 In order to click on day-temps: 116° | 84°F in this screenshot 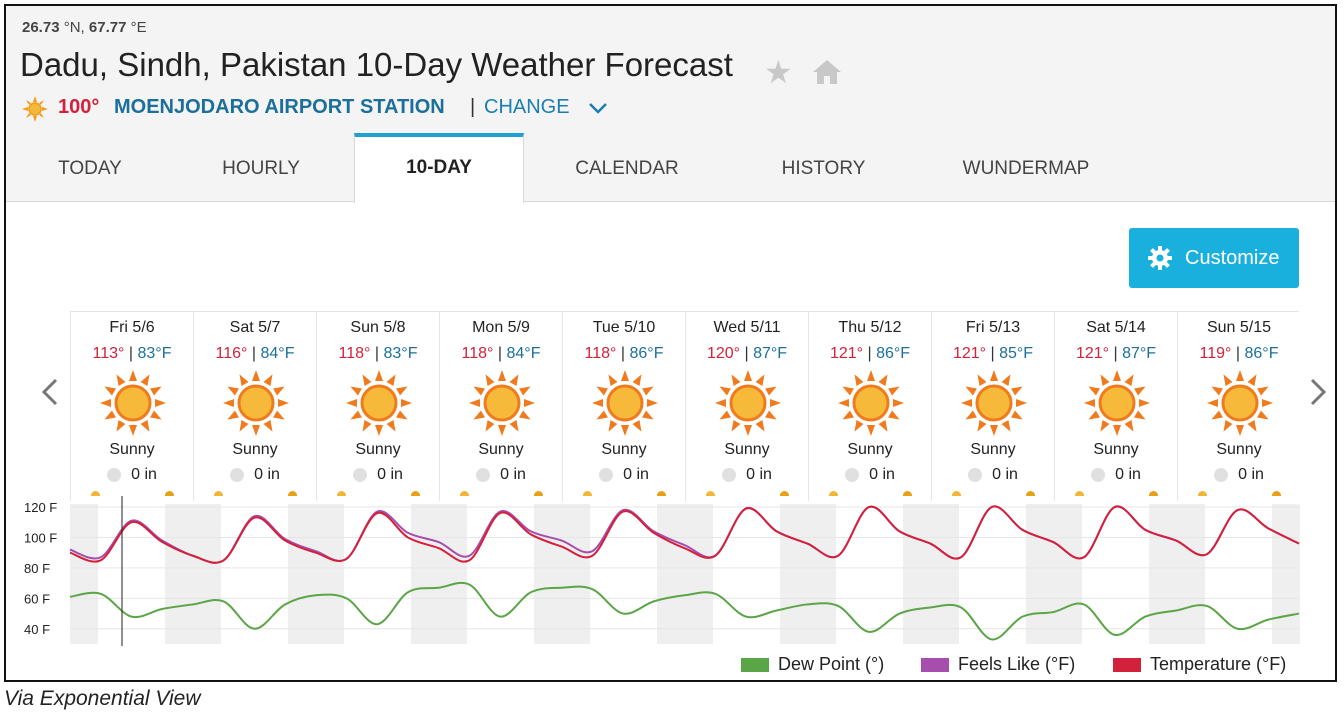, I will do `click(255, 354)`.